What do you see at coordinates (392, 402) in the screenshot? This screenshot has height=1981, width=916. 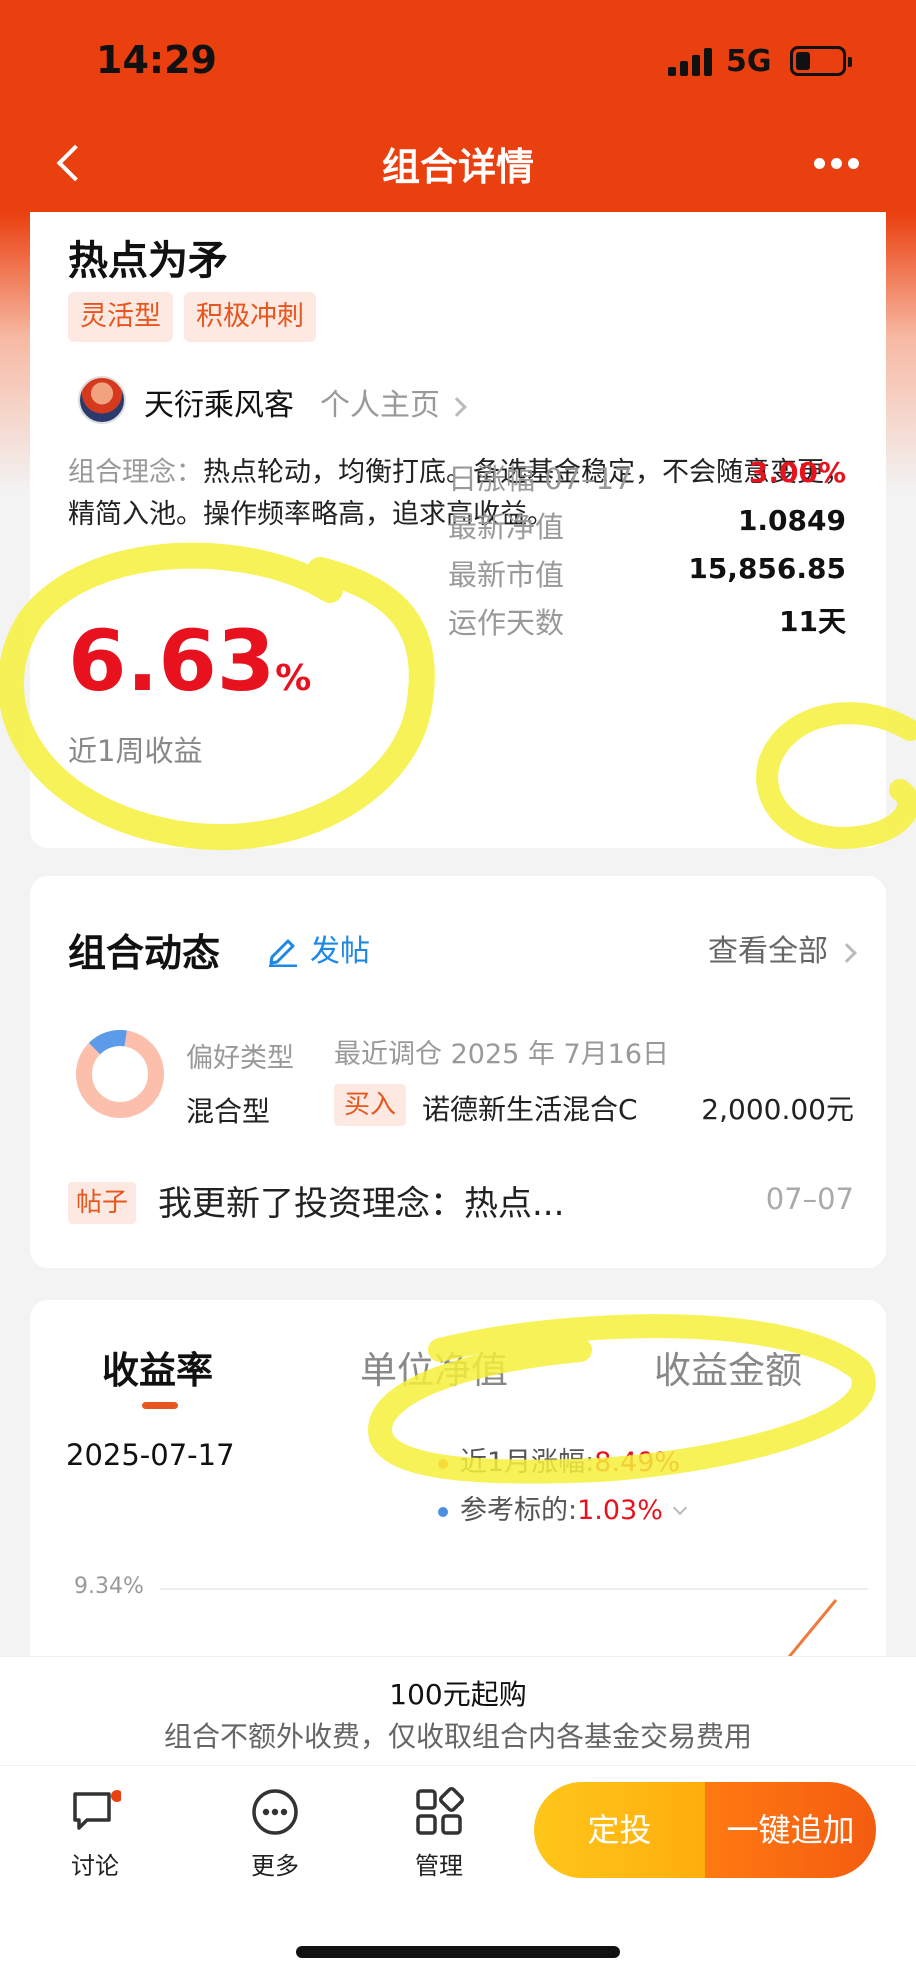 I see `profile-link: 个人主页` at bounding box center [392, 402].